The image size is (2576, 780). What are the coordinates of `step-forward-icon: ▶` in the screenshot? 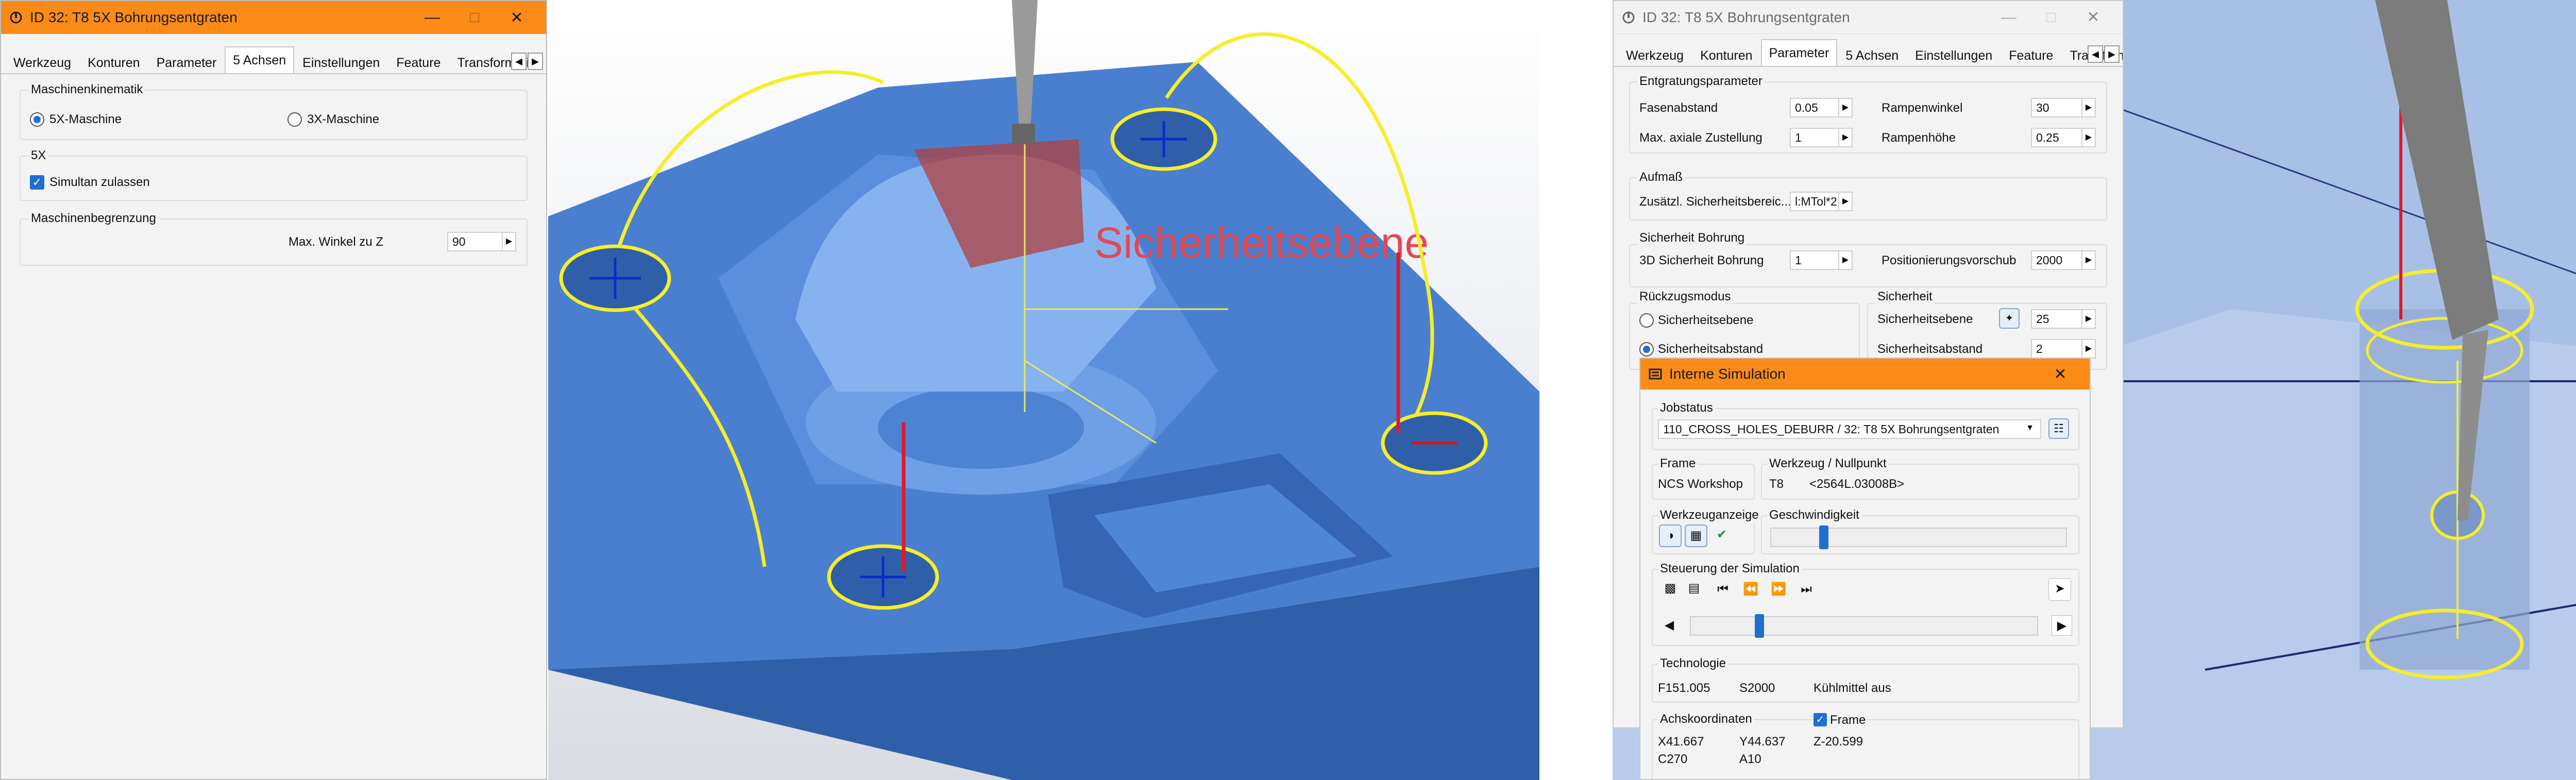 It's located at (2062, 625).